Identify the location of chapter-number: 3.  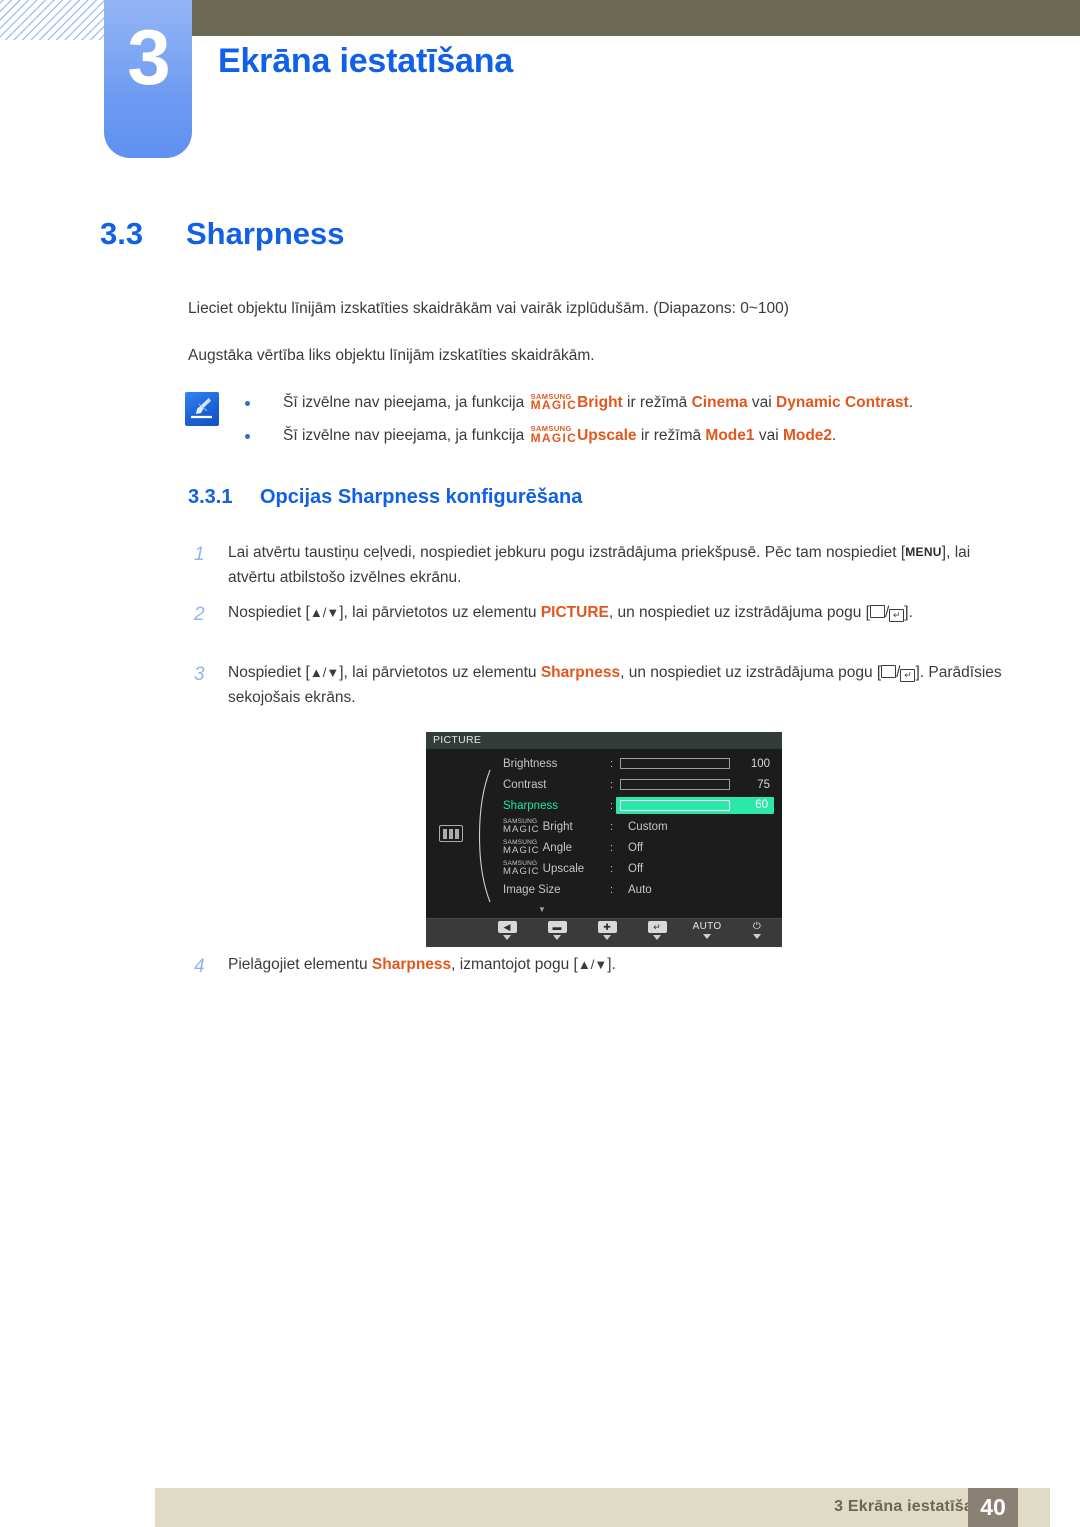
(148, 57).